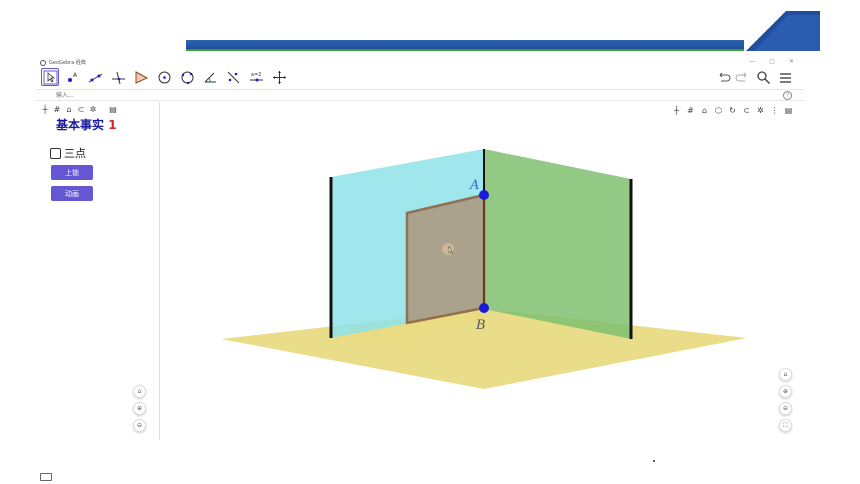 Image resolution: width=860 pixels, height=484 pixels. Describe the element at coordinates (43, 62) in the screenshot. I see `geogebra-logo-icon` at that location.